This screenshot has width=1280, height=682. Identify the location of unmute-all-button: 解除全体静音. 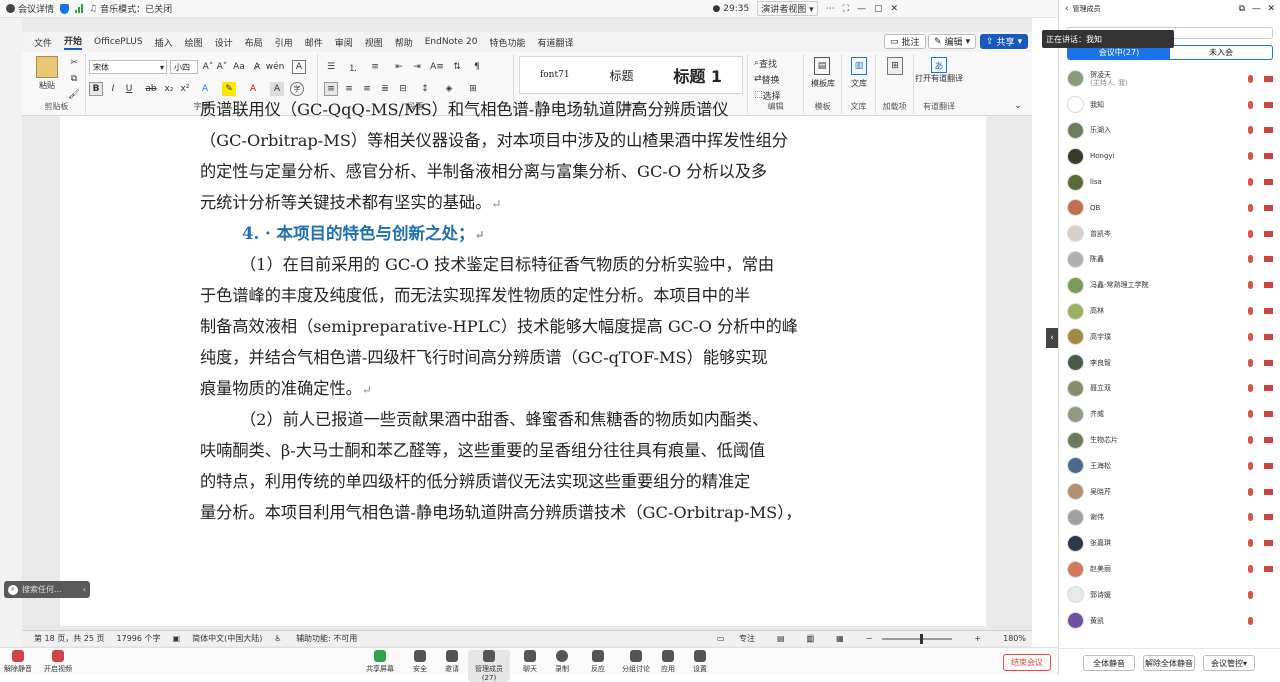
(1169, 663).